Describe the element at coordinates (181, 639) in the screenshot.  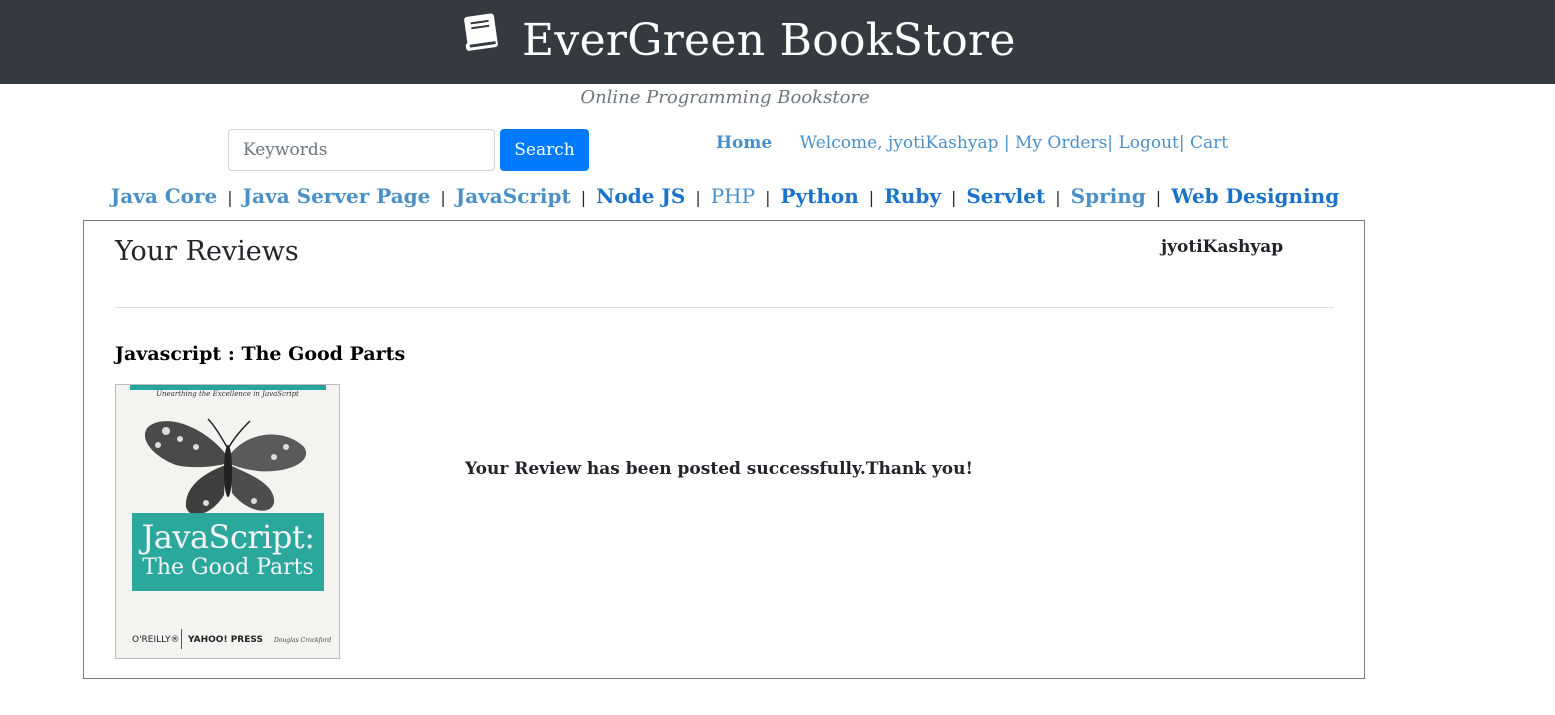
I see `cover-publisher-separator` at that location.